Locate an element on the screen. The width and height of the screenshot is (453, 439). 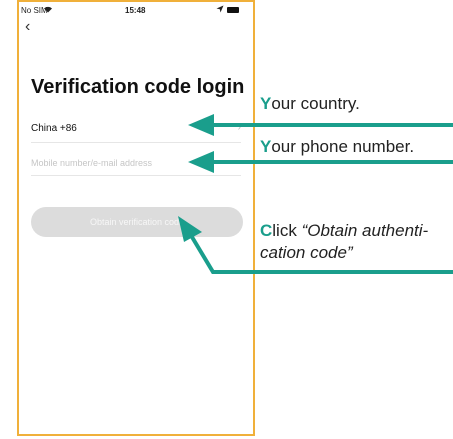
phone-arrow is located at coordinates (320, 162).